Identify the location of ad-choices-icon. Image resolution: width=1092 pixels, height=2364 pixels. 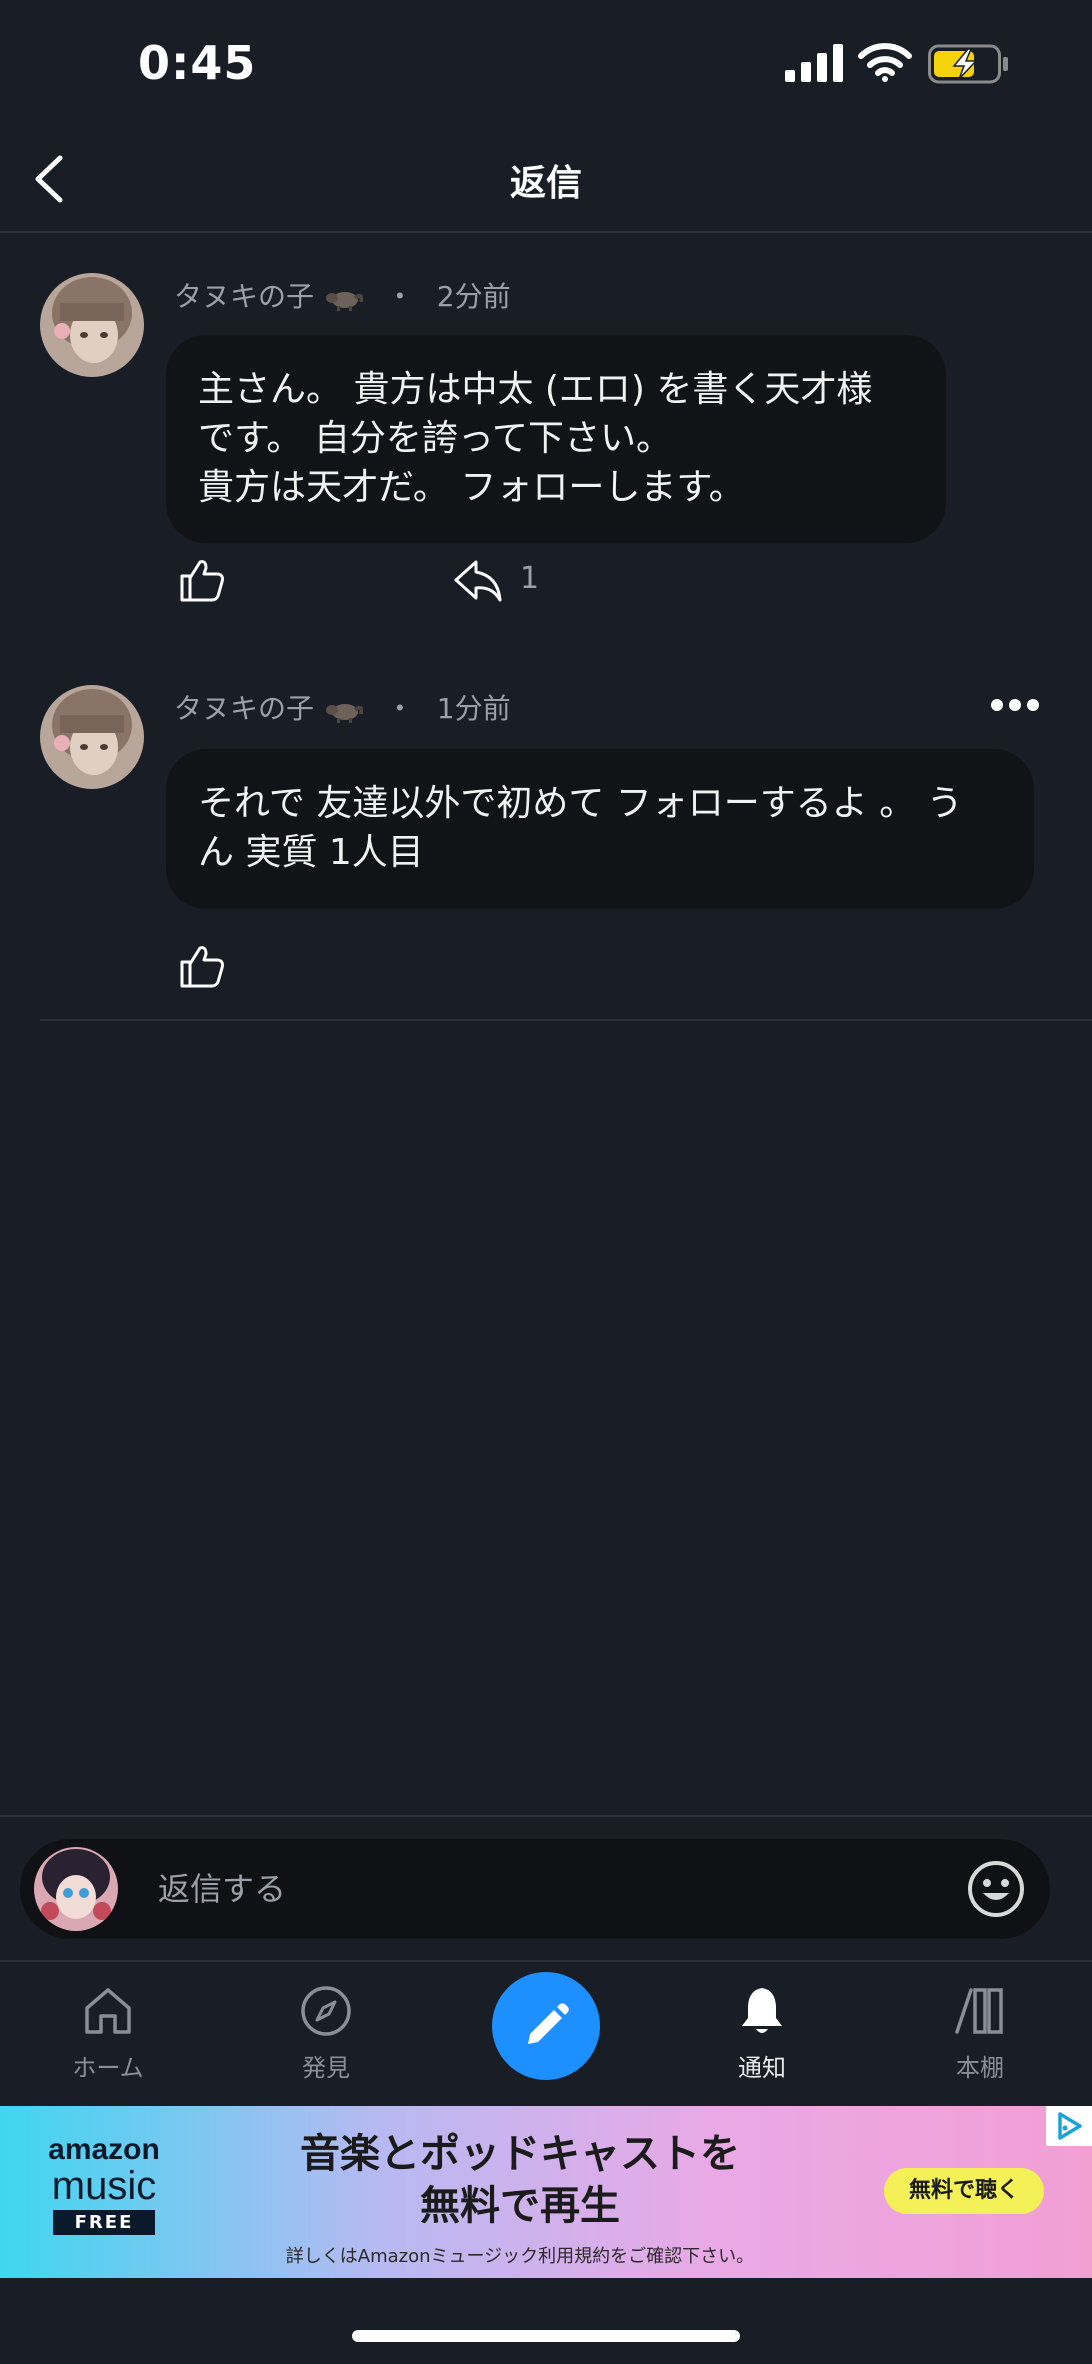
(1069, 2126).